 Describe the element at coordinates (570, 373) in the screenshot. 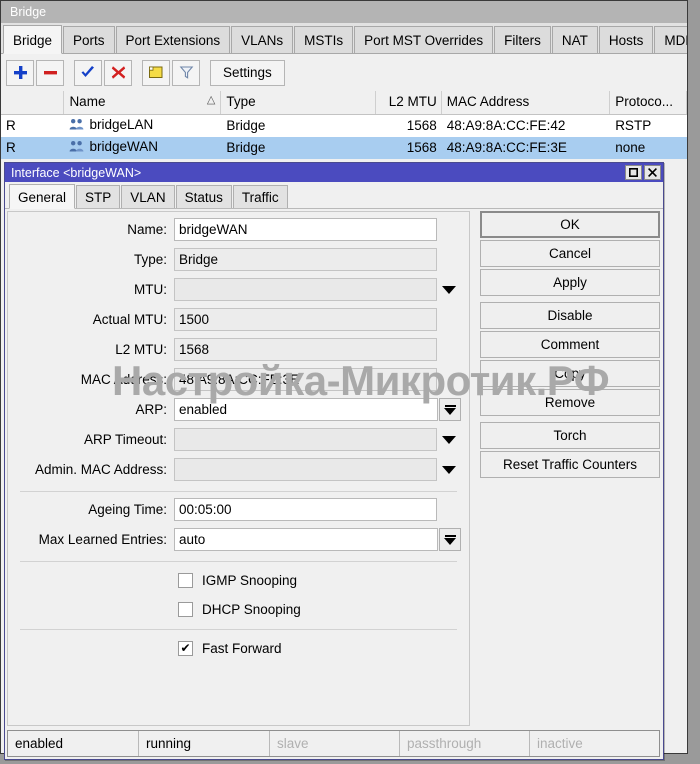

I see `button-copy: Copy` at that location.